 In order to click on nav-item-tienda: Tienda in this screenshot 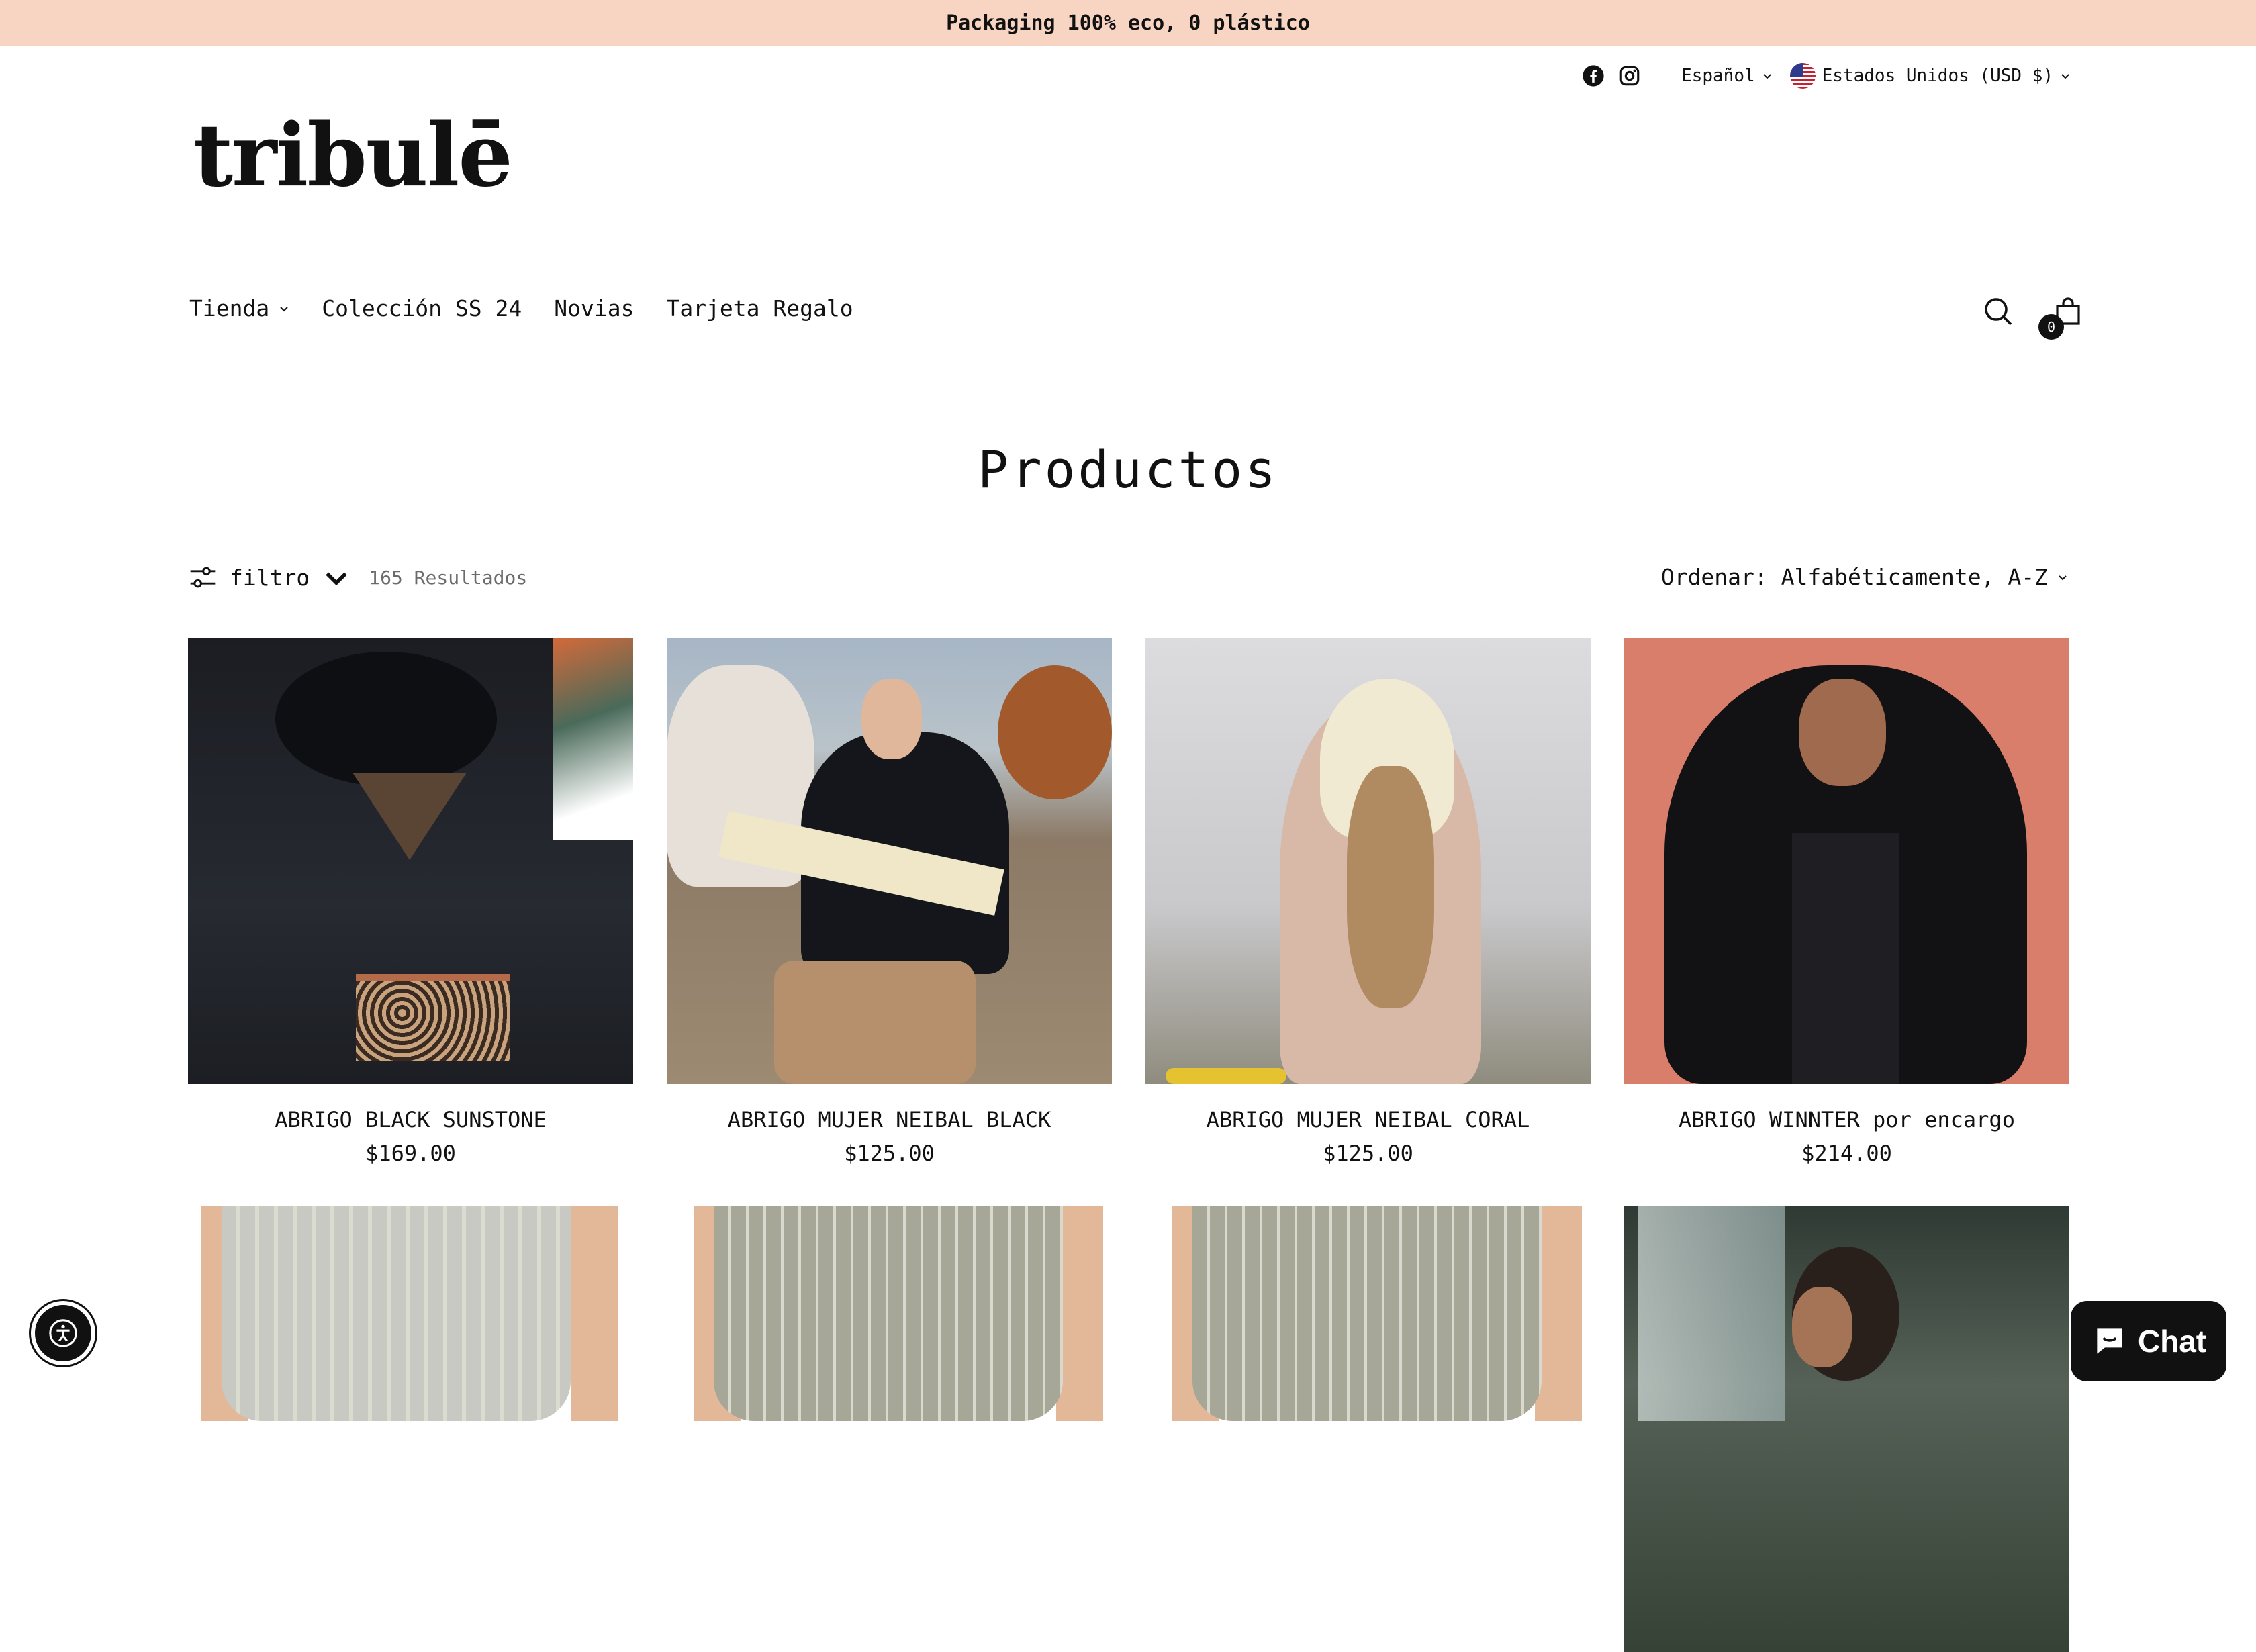, I will do `click(239, 308)`.